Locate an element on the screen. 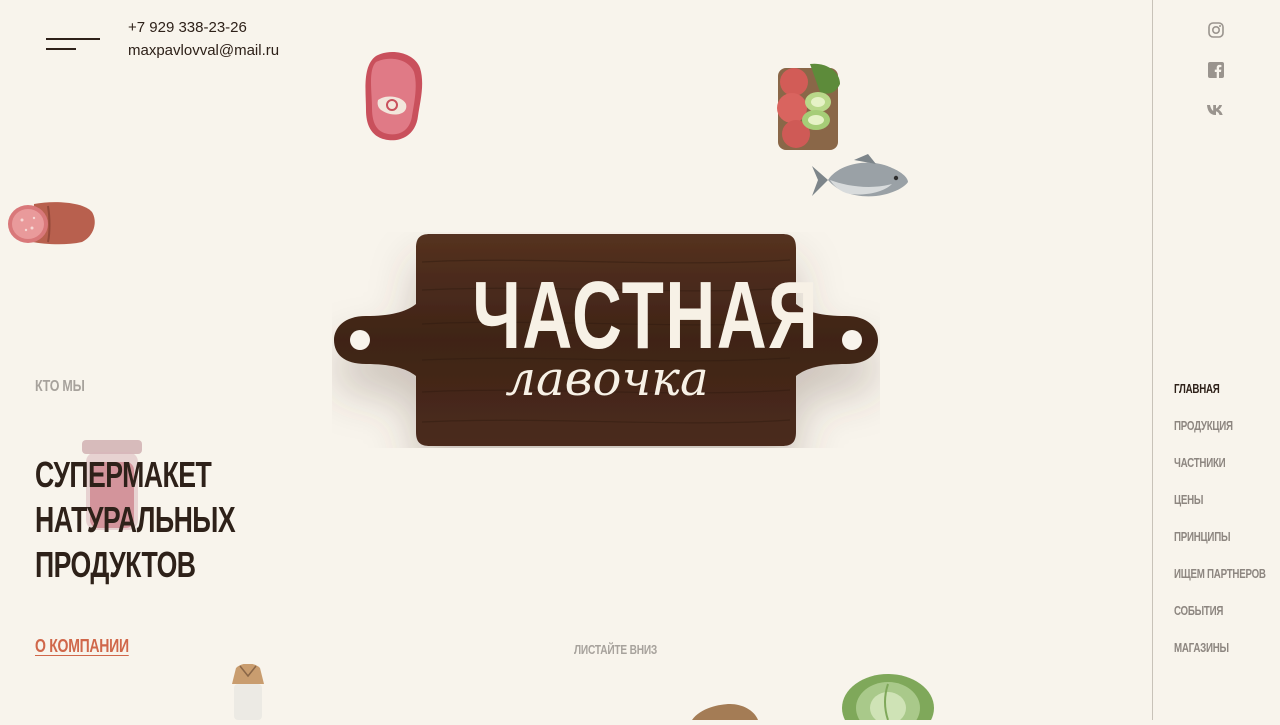  nav-item-shops: МАГАЗИНЫ is located at coordinates (1220, 655).